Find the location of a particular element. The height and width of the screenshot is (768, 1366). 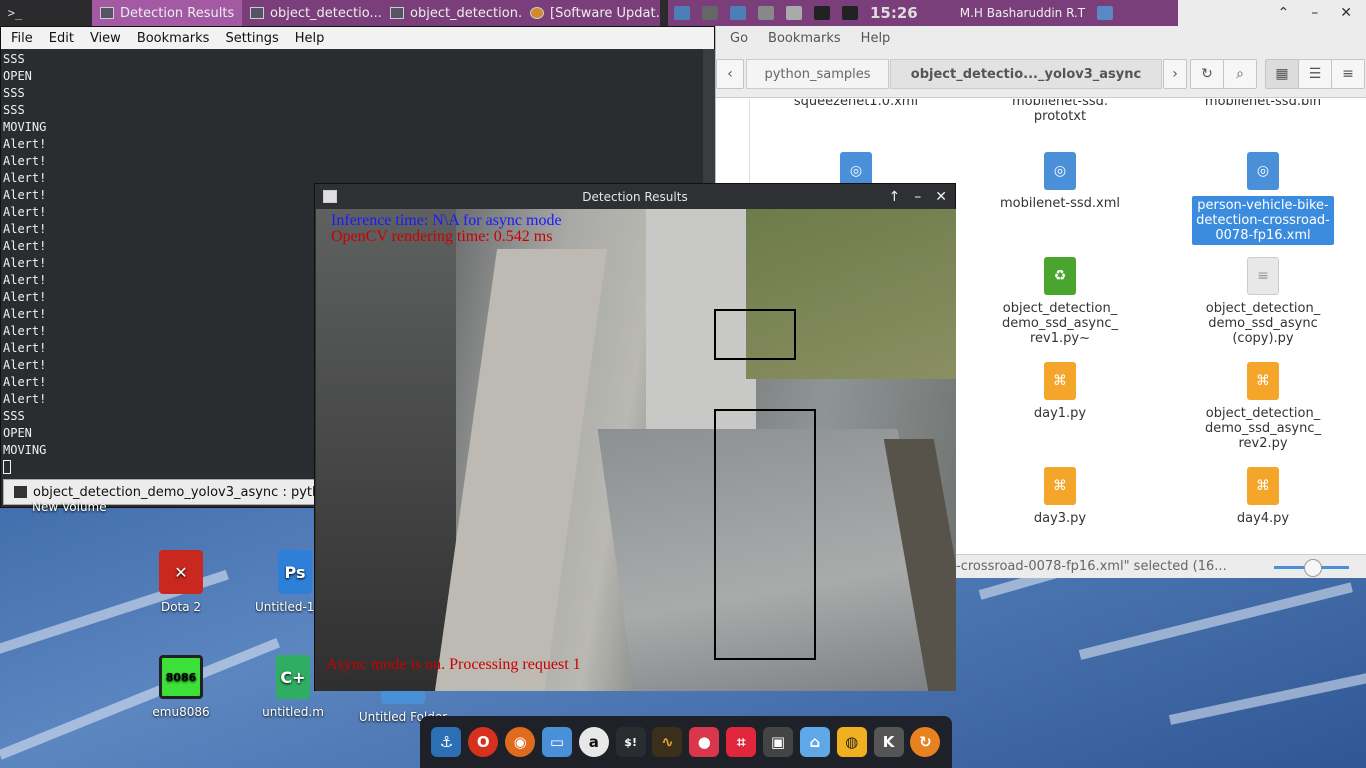

terminal-cursor is located at coordinates (7, 467).